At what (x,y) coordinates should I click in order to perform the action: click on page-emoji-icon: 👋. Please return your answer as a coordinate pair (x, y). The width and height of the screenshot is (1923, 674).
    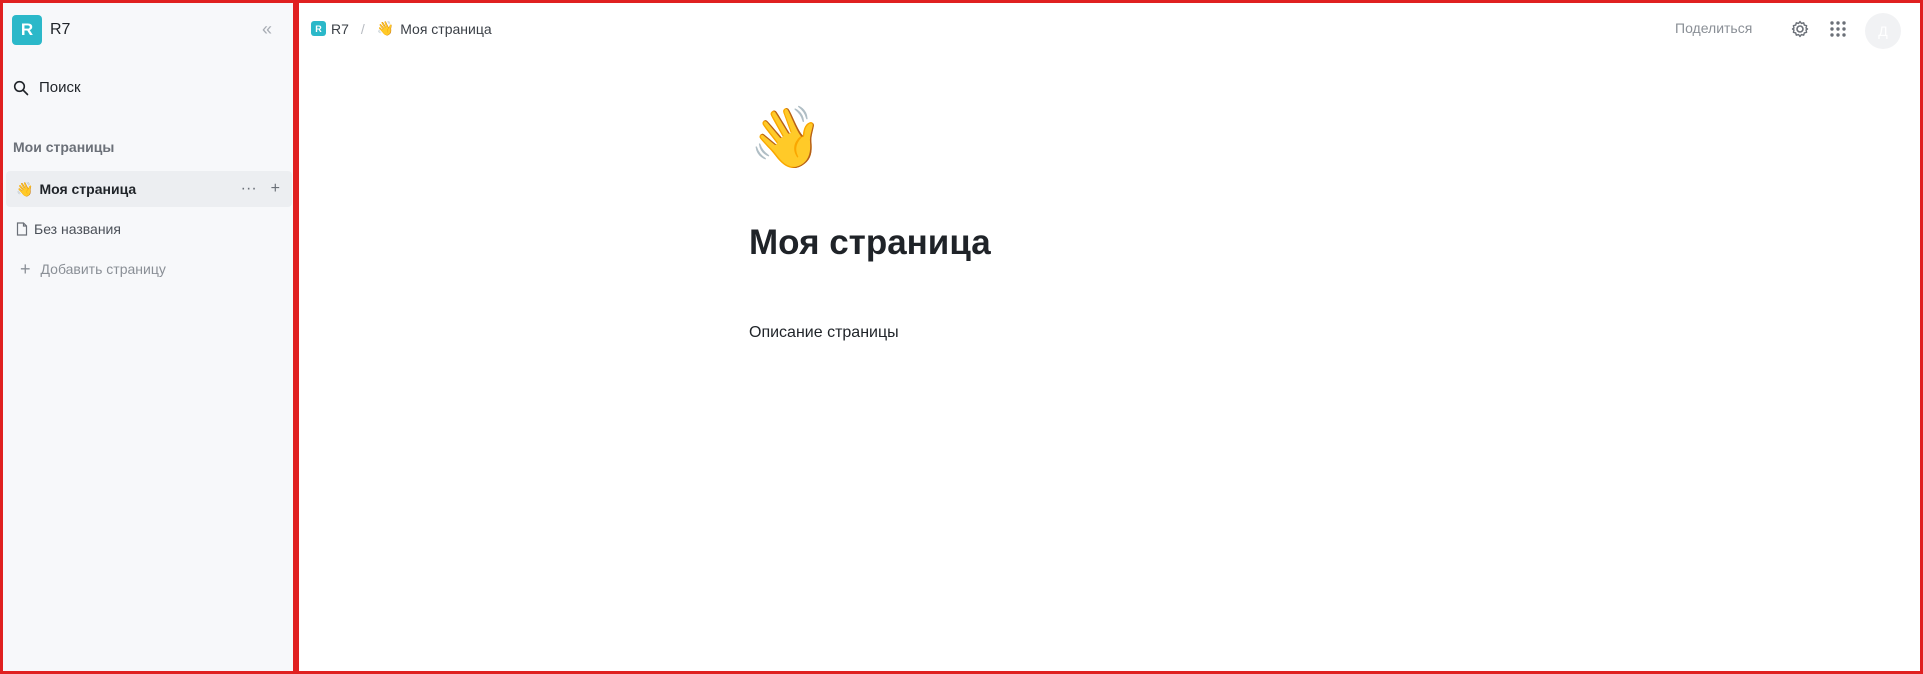
    Looking at the image, I should click on (786, 138).